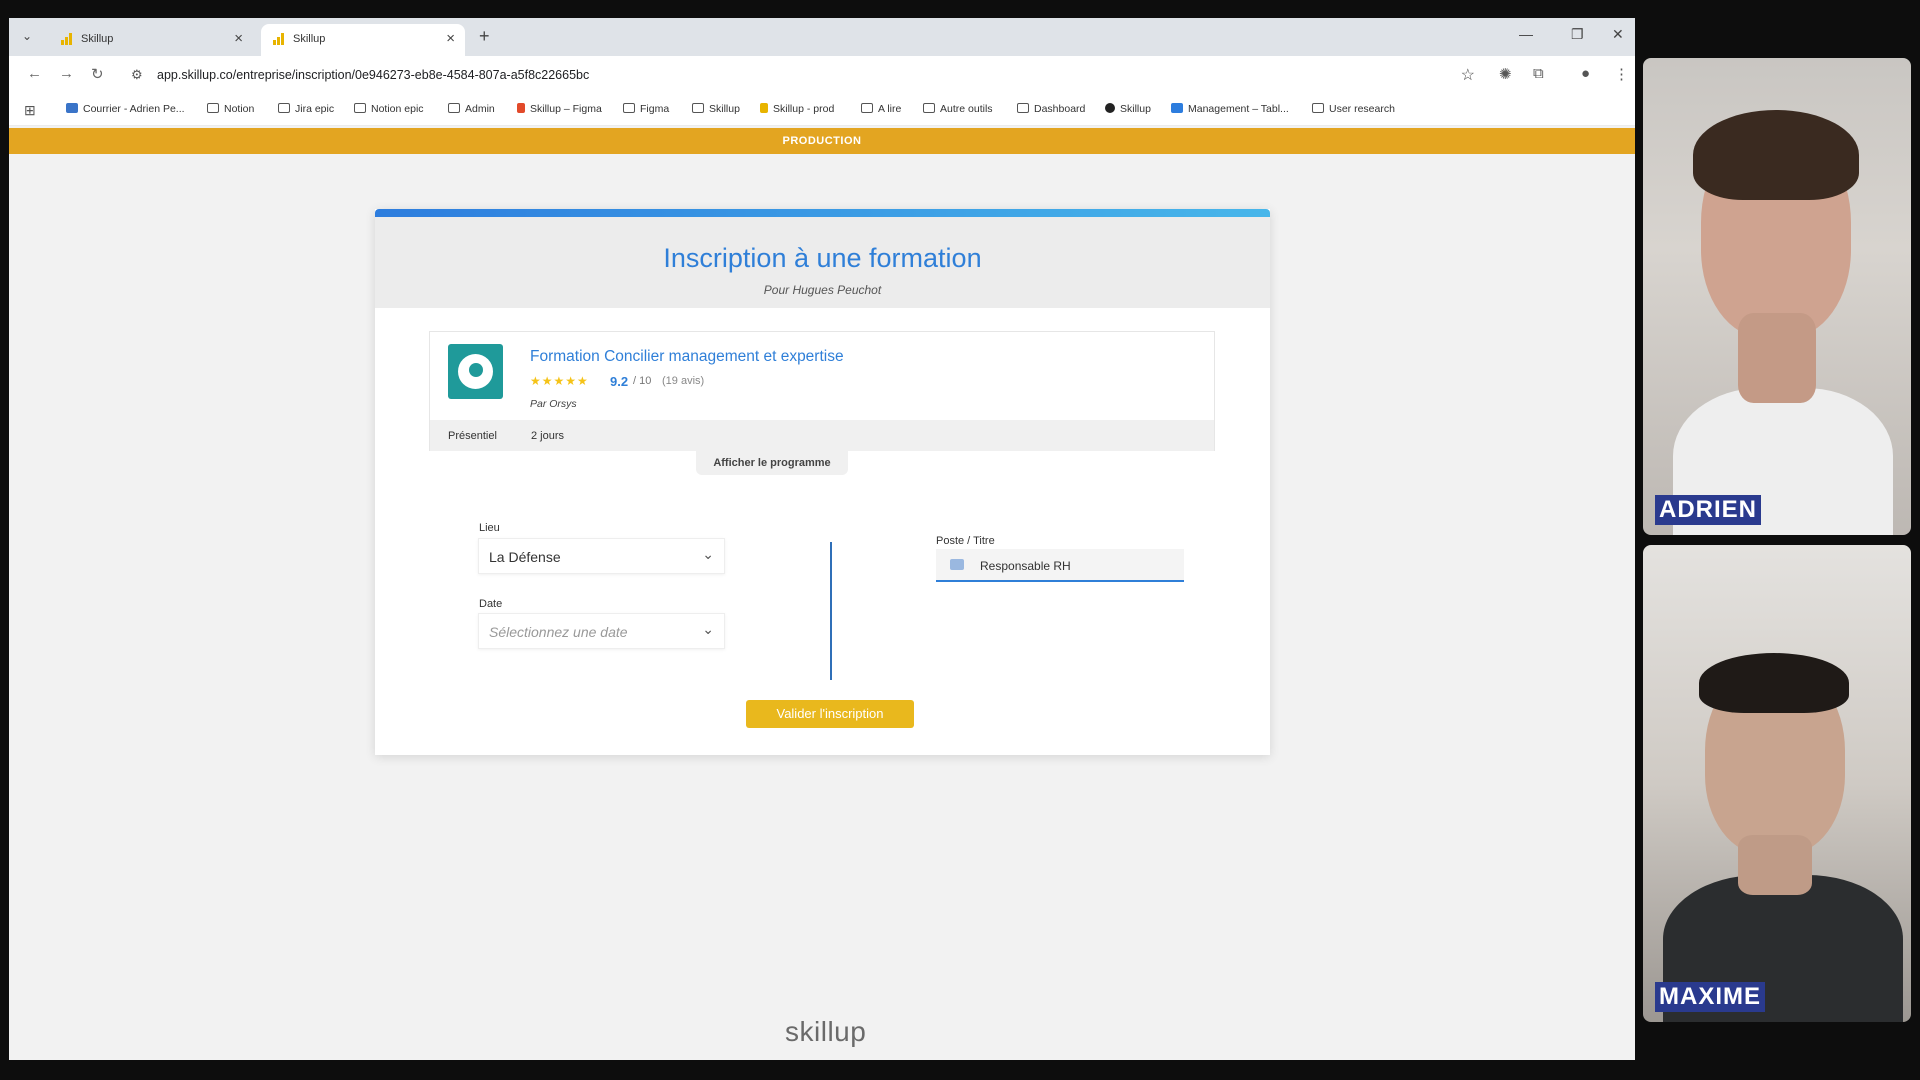 This screenshot has width=1920, height=1080. What do you see at coordinates (957, 564) in the screenshot?
I see `briefcase-icon` at bounding box center [957, 564].